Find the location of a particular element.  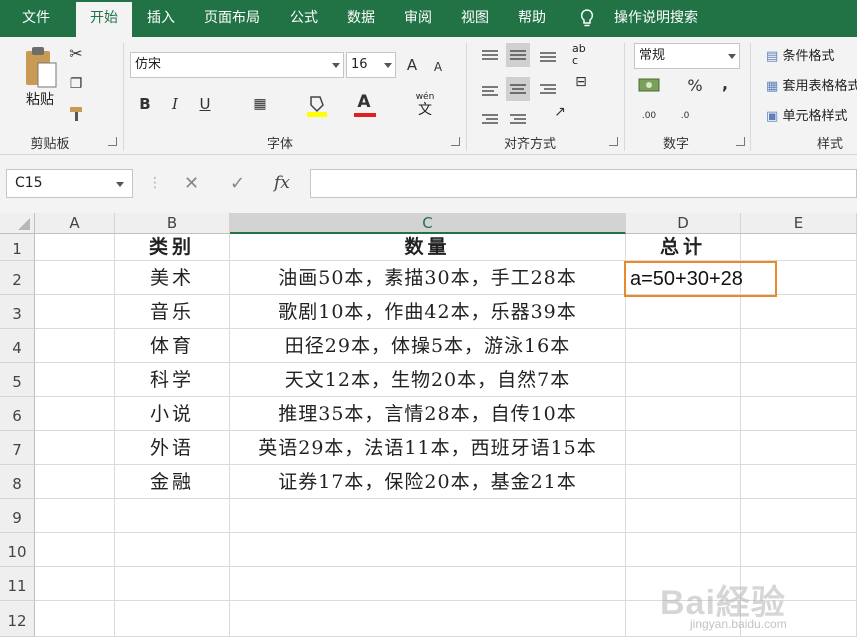

cell-d10 is located at coordinates (683, 550).